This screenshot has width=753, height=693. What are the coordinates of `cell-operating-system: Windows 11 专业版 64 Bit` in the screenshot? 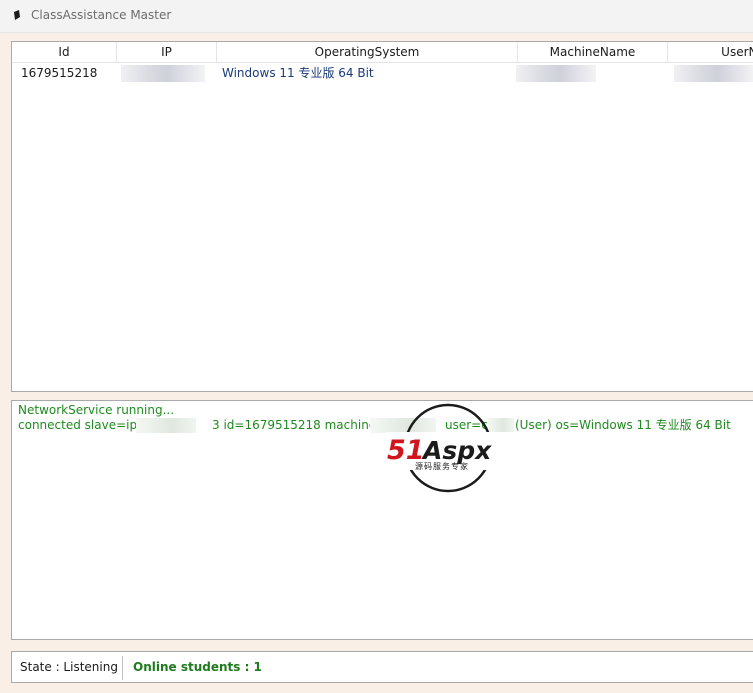 It's located at (298, 73).